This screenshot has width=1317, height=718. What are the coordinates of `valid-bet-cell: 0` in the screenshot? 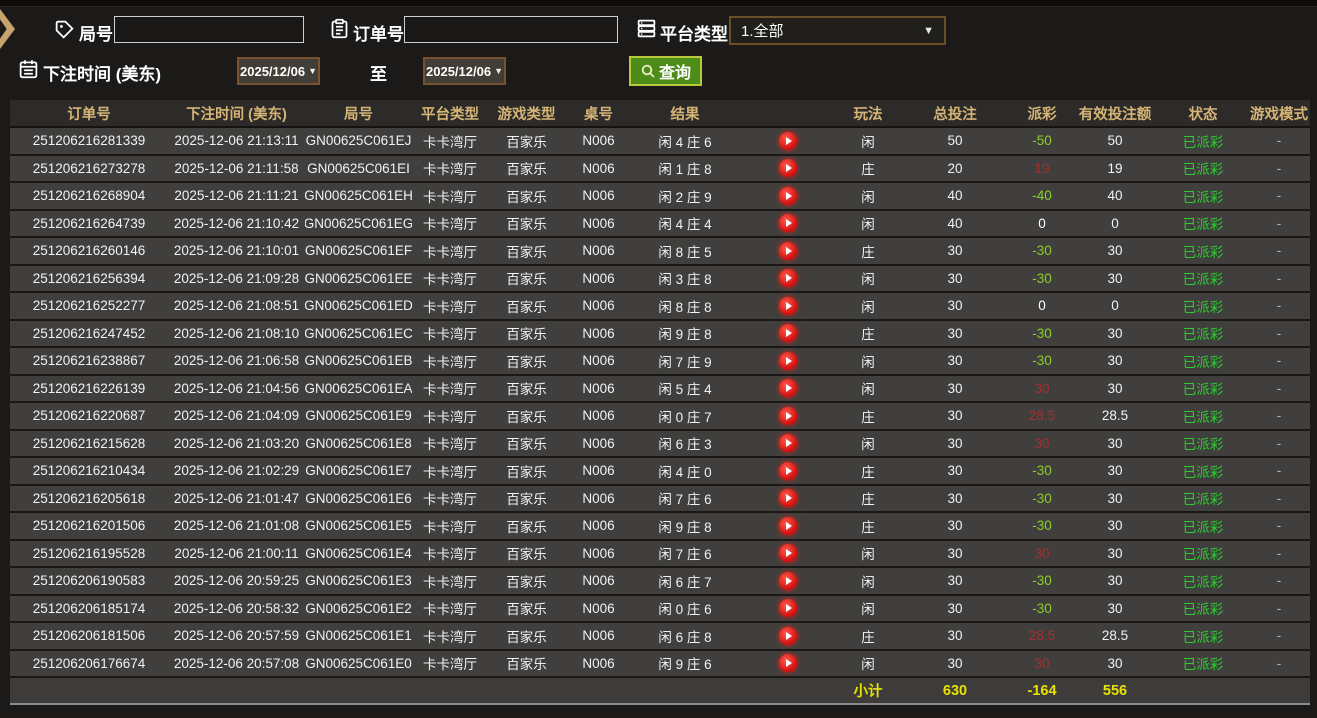 It's located at (1115, 306).